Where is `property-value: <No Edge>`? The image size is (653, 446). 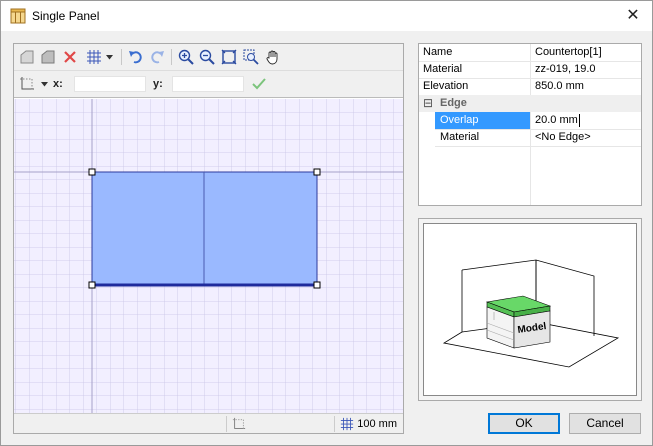 property-value: <No Edge> is located at coordinates (563, 137).